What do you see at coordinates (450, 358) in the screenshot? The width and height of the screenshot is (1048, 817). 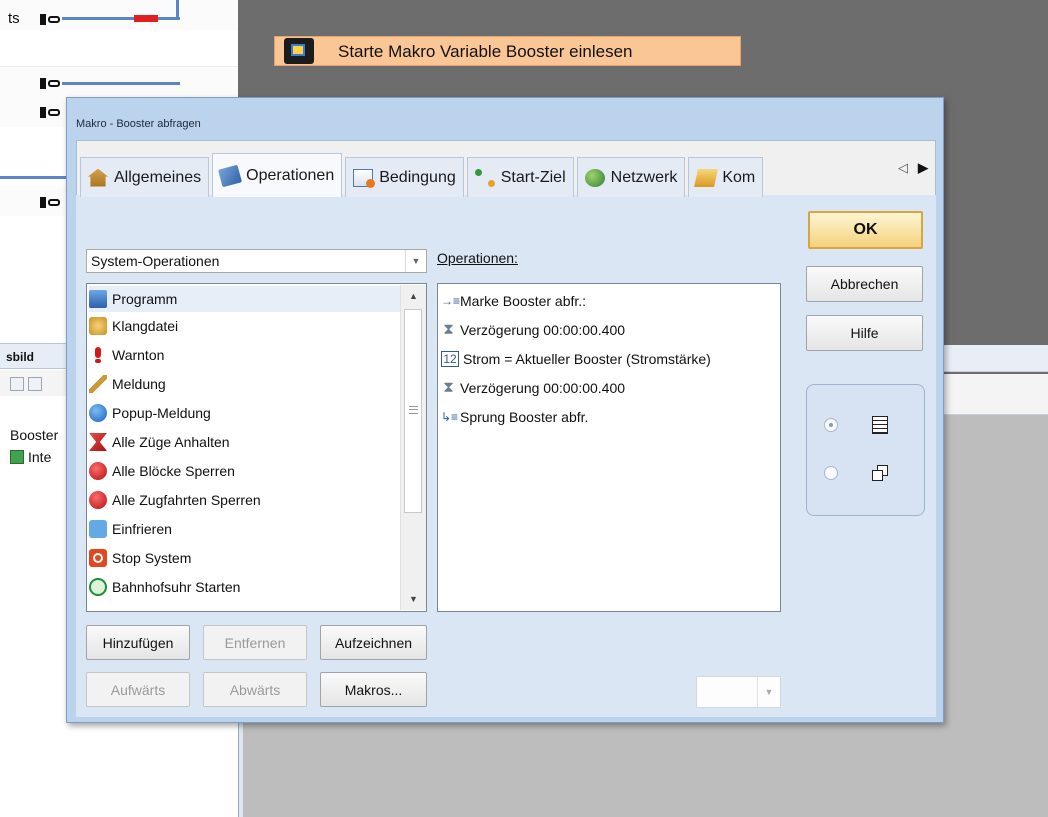 I see `number-variable-icon: 12` at bounding box center [450, 358].